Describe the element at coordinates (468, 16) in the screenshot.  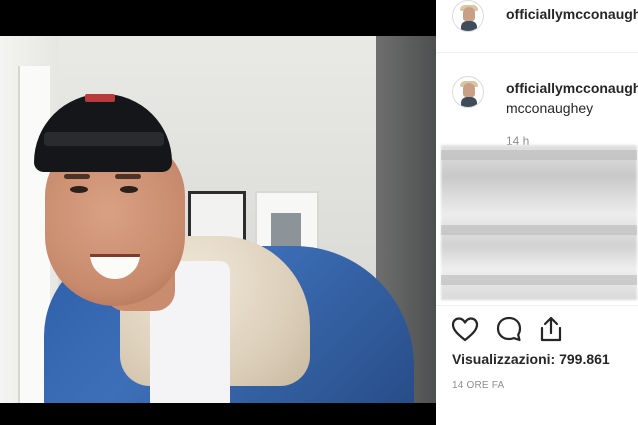
I see `author-avatar` at that location.